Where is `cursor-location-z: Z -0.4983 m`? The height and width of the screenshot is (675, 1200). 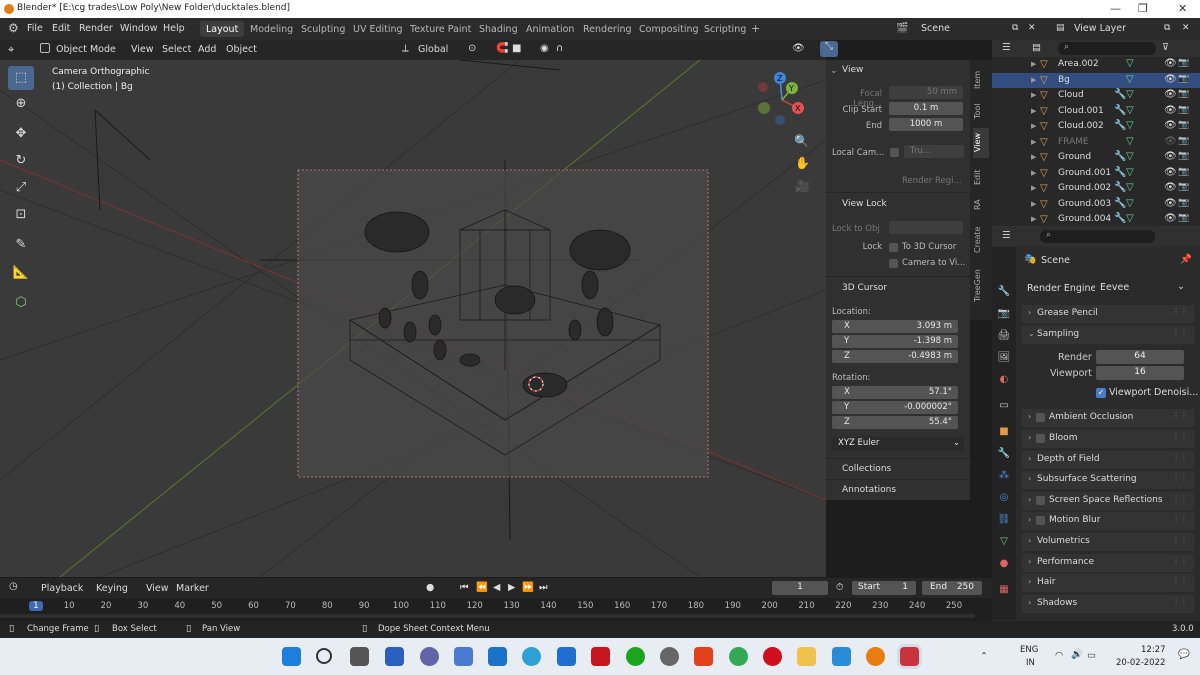
cursor-location-z: Z -0.4983 m is located at coordinates (895, 356).